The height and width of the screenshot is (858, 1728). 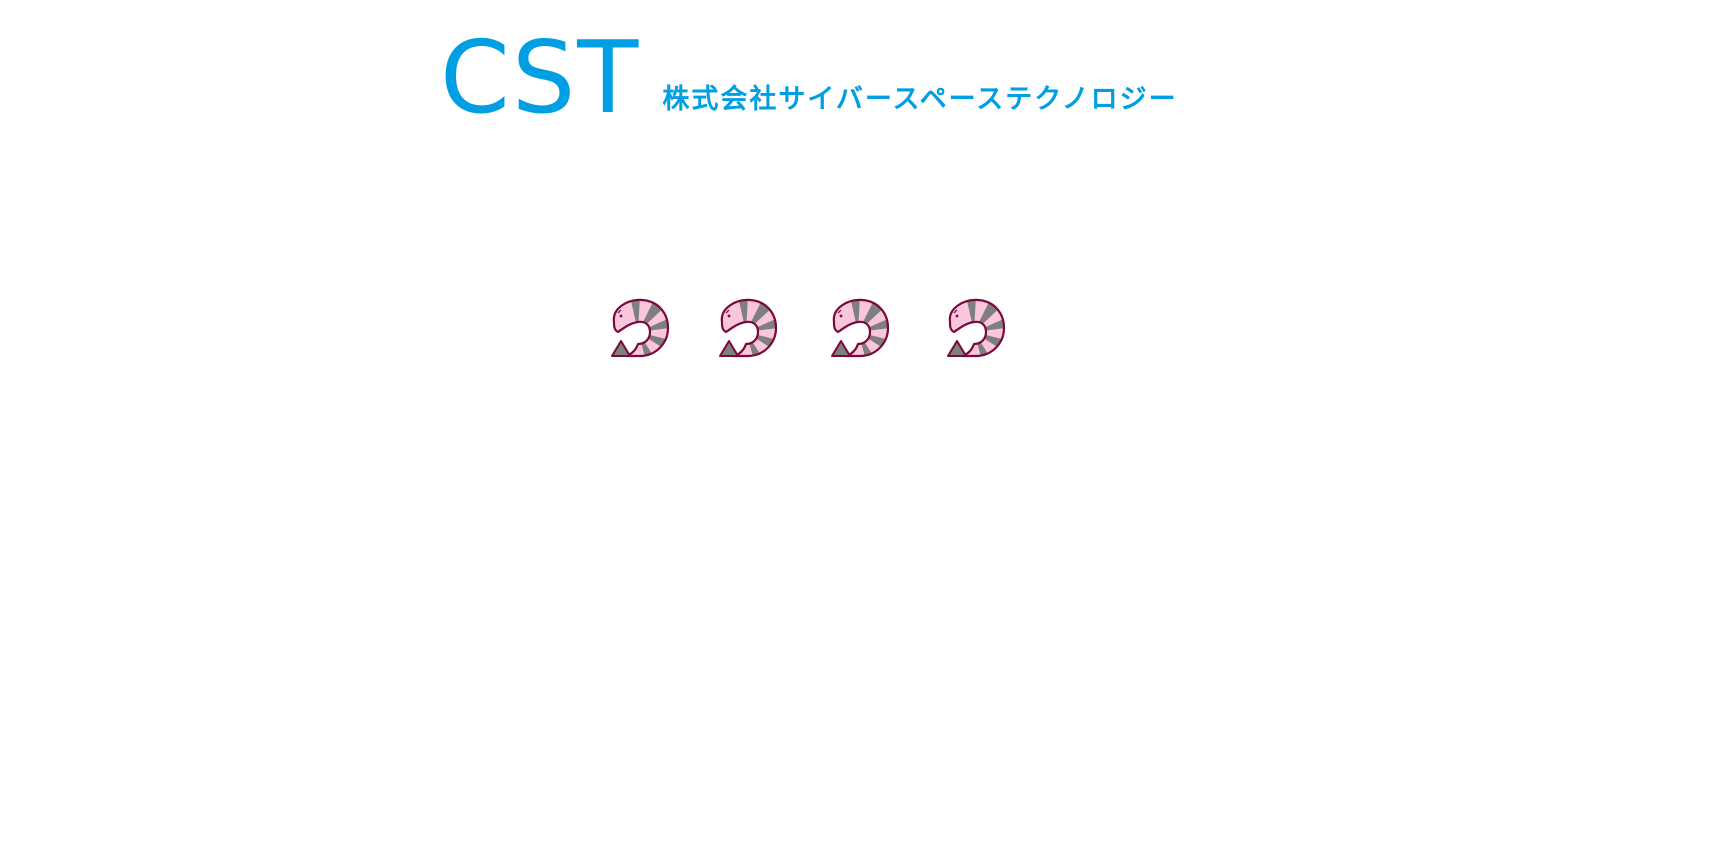 What do you see at coordinates (920, 99) in the screenshot?
I see `company-name: 株式会社サイバースペーステクノロジー` at bounding box center [920, 99].